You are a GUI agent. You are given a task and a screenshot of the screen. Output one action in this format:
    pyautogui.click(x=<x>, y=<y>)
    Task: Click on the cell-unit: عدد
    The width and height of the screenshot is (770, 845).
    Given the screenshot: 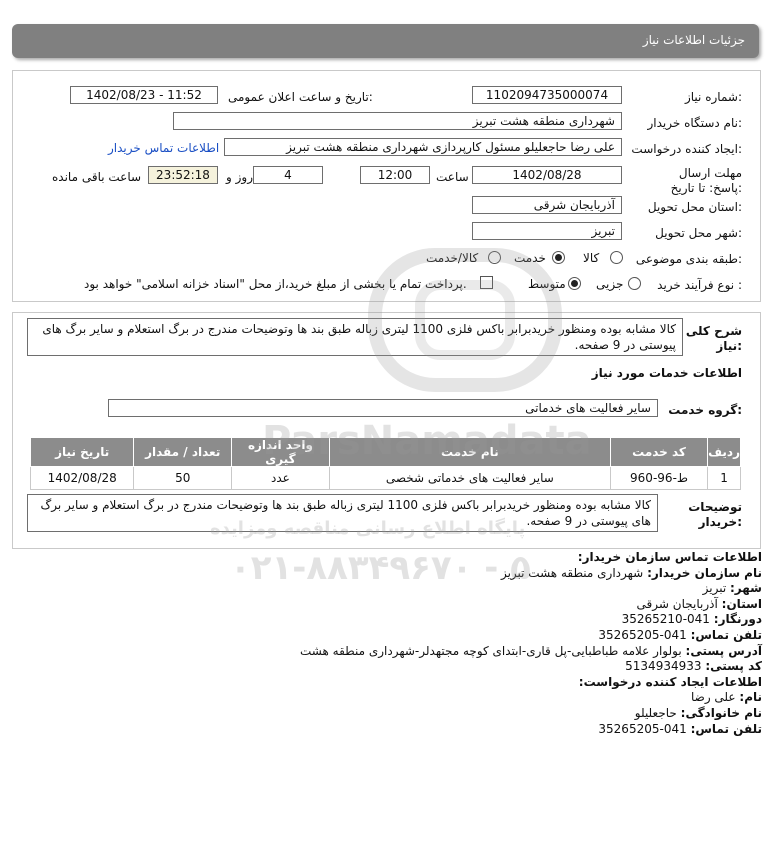 What is the action you would take?
    pyautogui.click(x=280, y=478)
    